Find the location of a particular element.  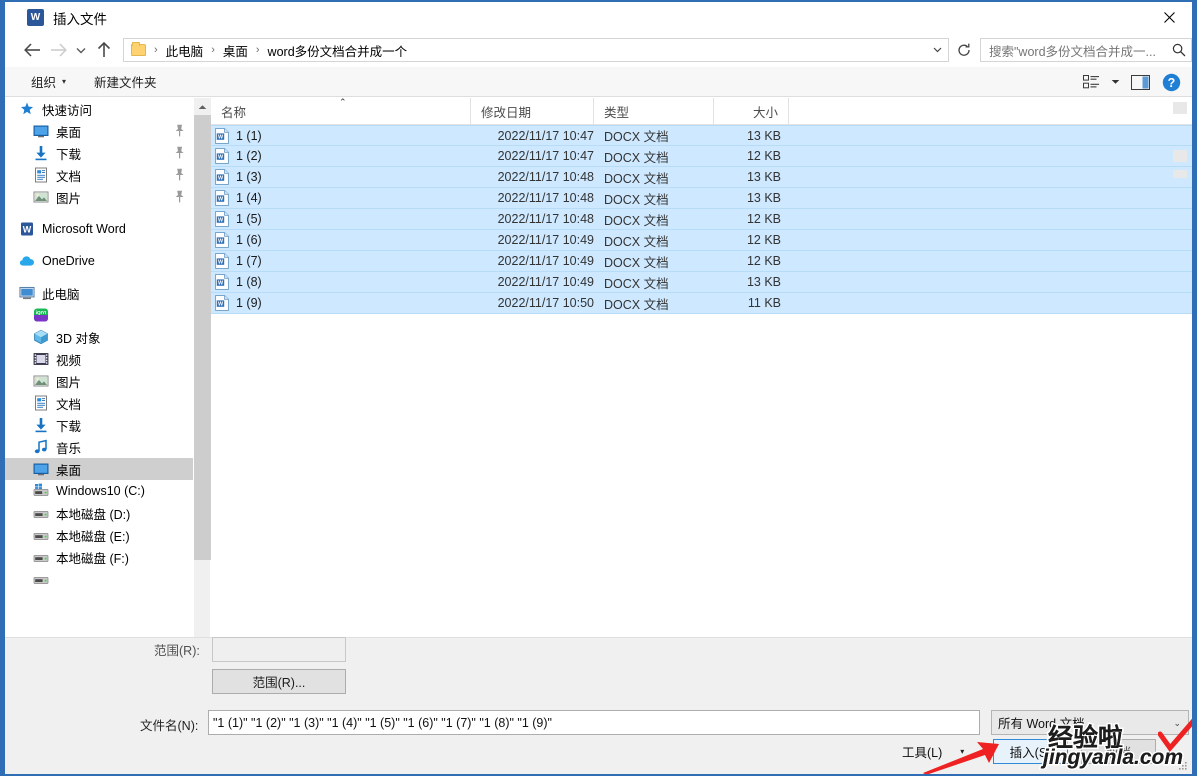

table-row: W 1 (7) 2022/11/17 10:49 DOCX 文档 12 KB is located at coordinates (701, 261).